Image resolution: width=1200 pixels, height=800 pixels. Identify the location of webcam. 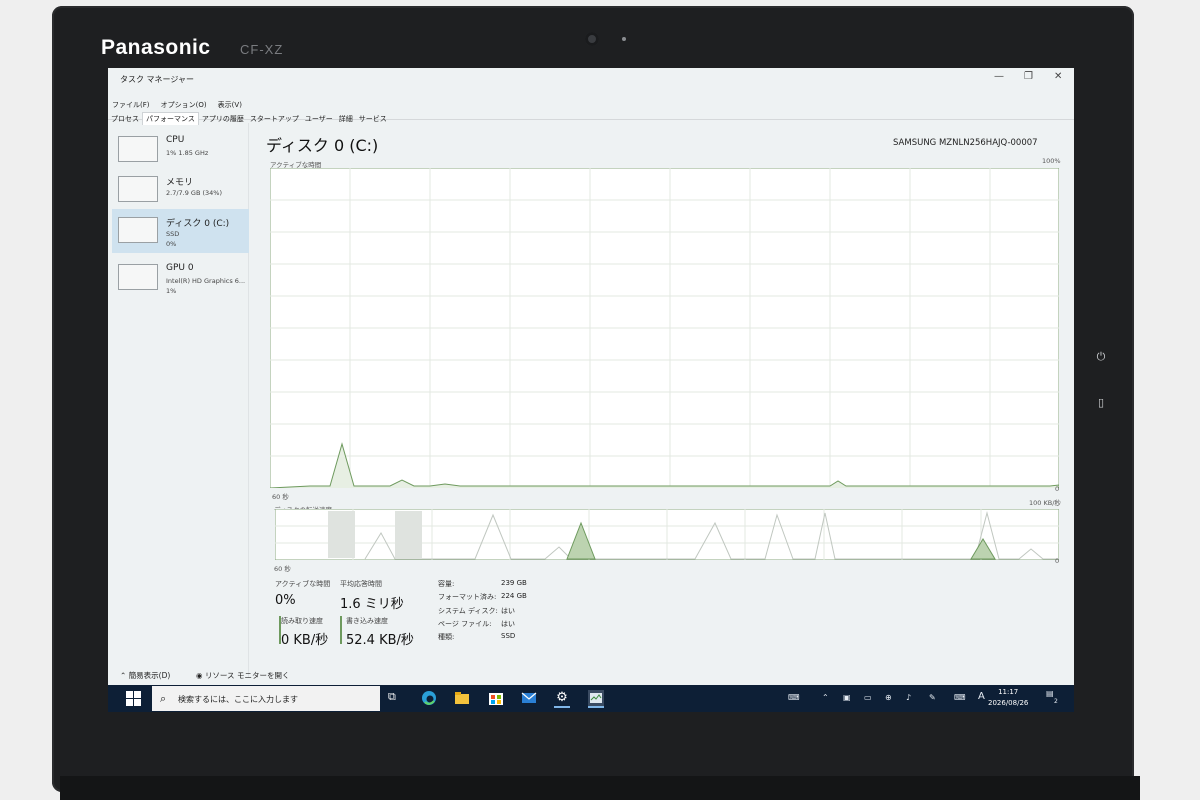
(592, 39).